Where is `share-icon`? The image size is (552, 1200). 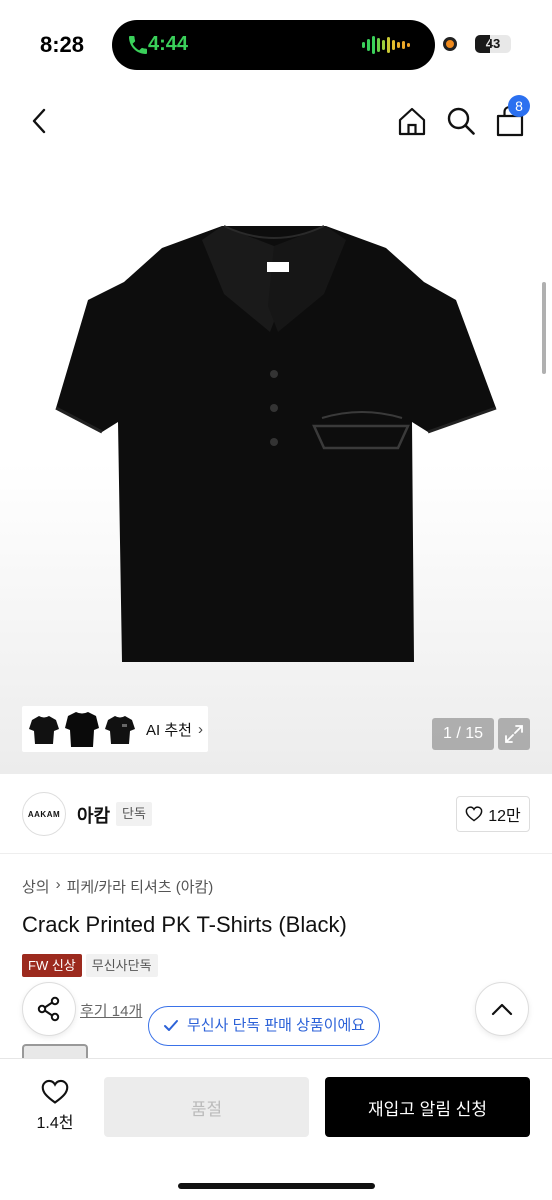 share-icon is located at coordinates (48, 1009).